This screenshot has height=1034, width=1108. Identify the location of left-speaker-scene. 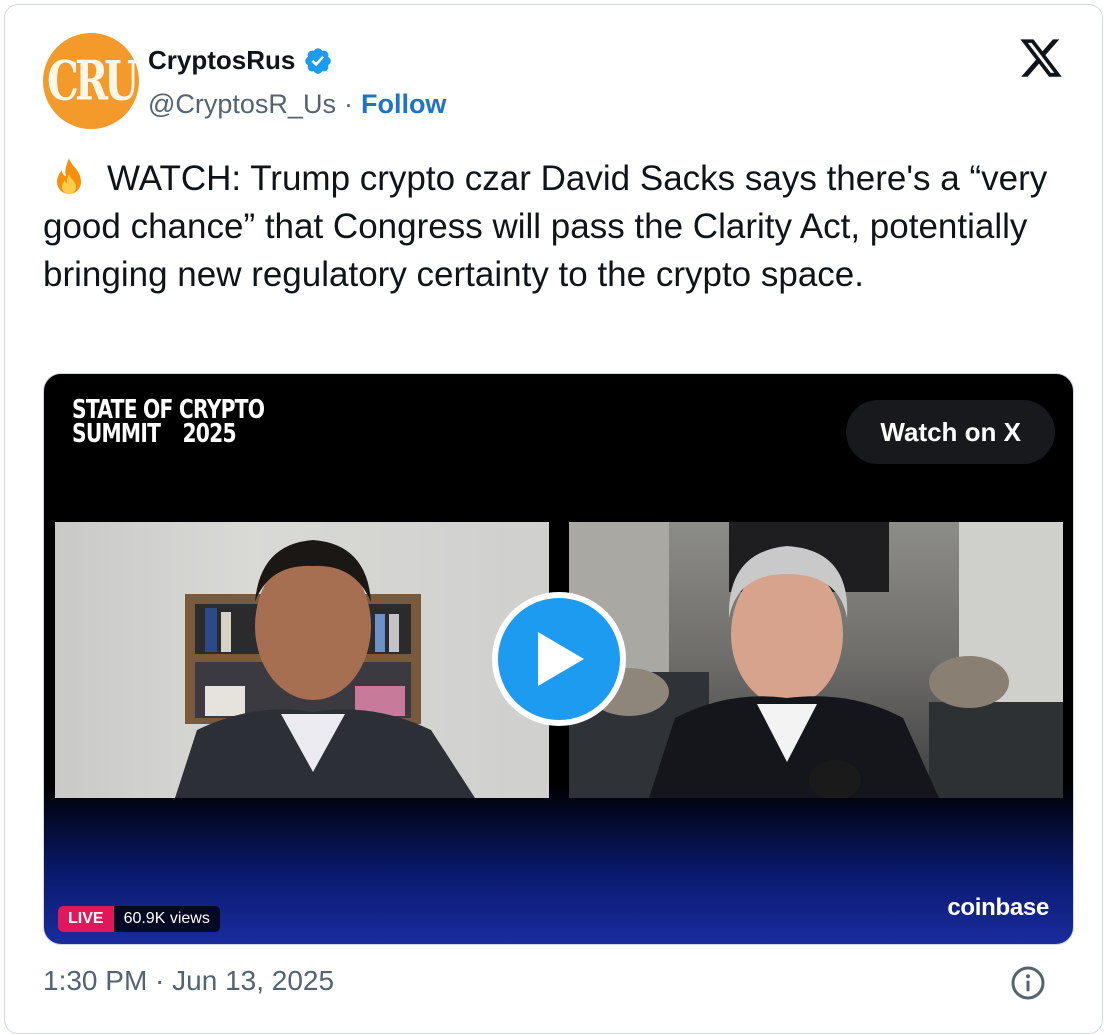
(325, 669).